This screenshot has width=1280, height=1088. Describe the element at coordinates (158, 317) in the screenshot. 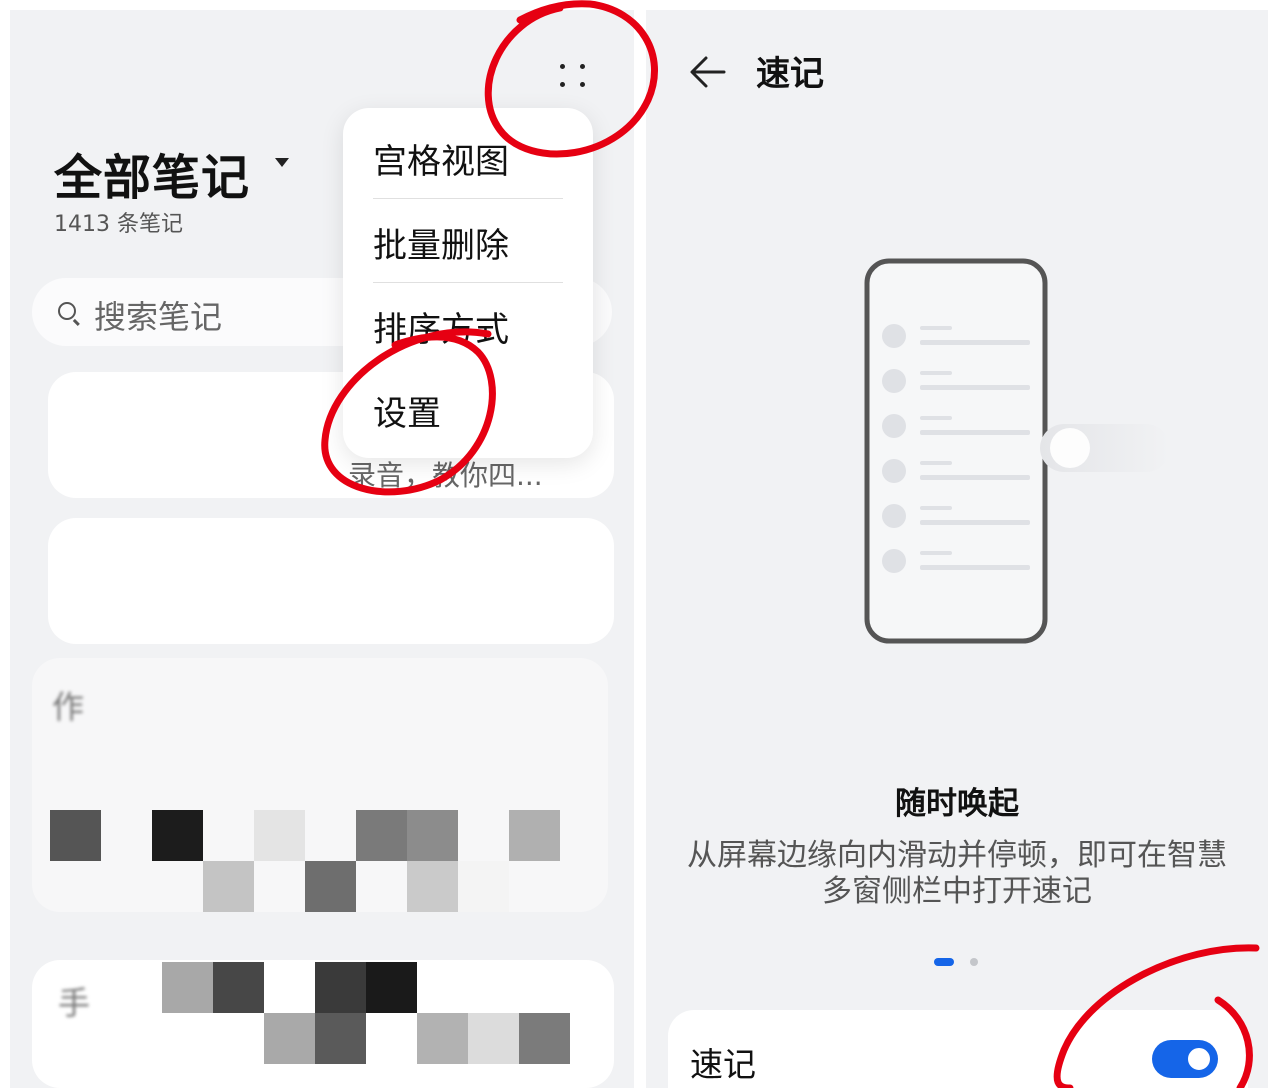

I see `search-placeholder: 搜索笔记` at that location.